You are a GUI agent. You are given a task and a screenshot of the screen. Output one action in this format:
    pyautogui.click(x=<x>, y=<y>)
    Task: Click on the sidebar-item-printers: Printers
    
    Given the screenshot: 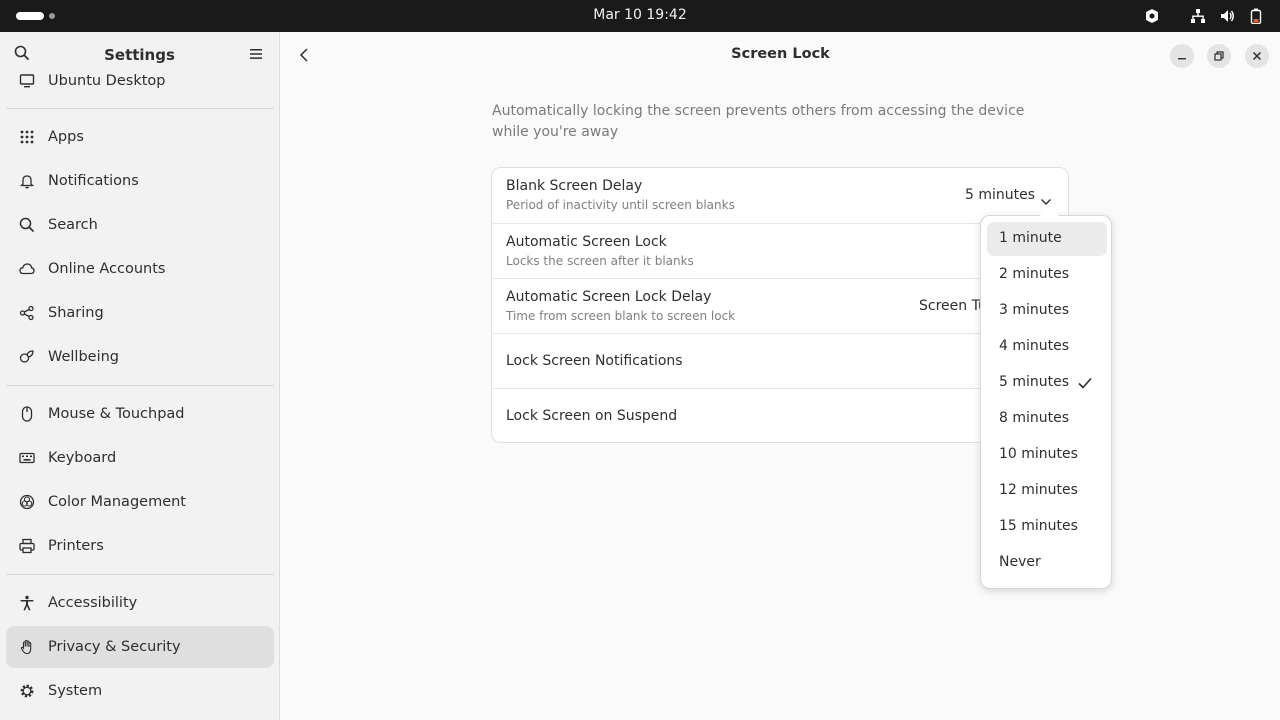 What is the action you would take?
    pyautogui.click(x=140, y=546)
    